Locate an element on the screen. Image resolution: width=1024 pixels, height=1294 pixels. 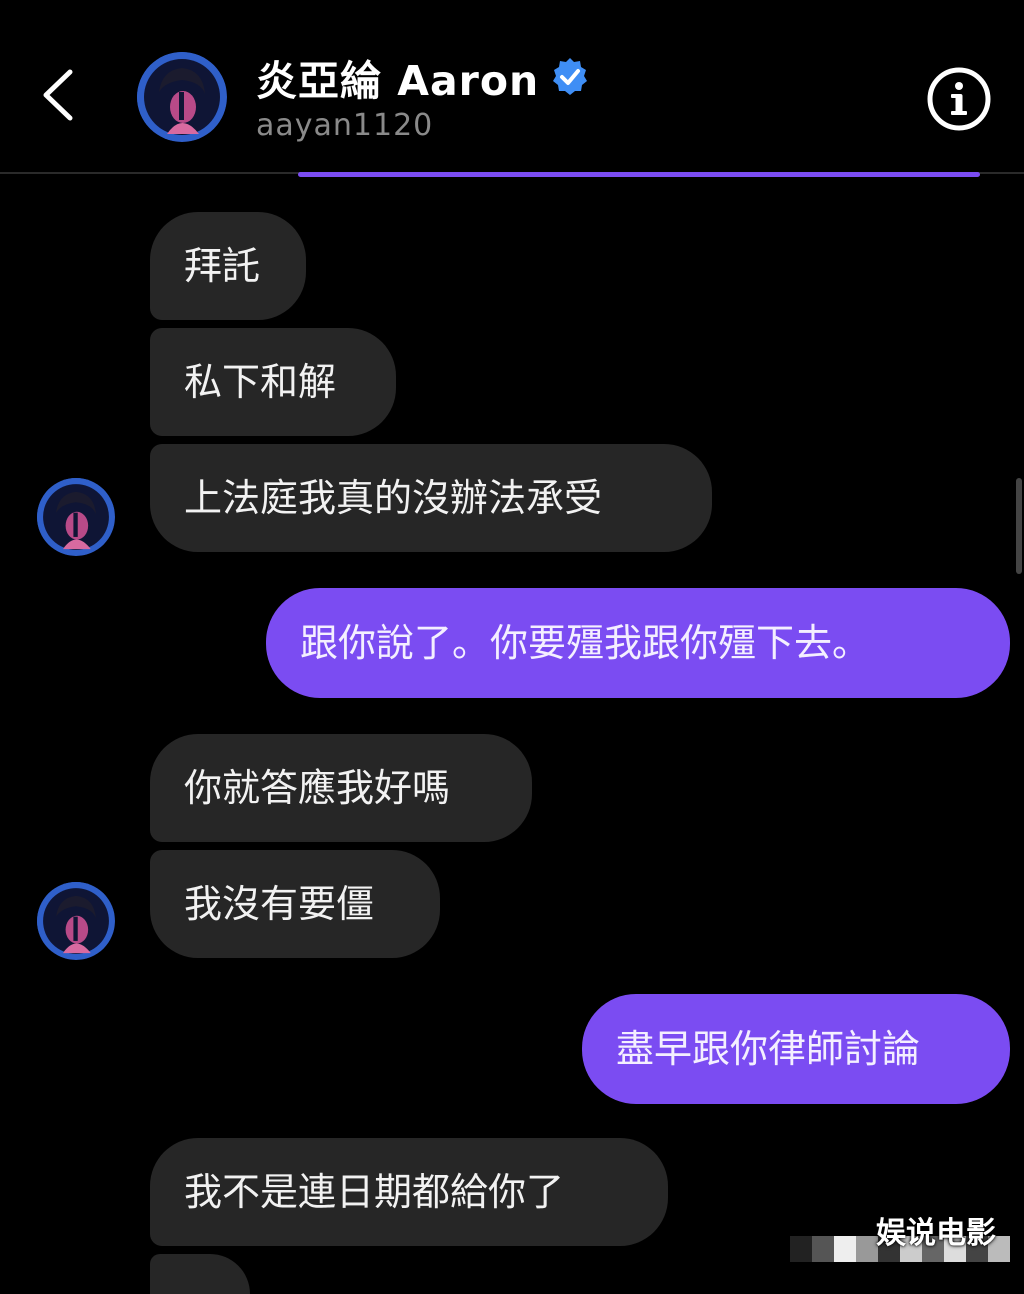
chat-header: 炎亞綸 Aaron aayan1120 is located at coordinates (512, 88).